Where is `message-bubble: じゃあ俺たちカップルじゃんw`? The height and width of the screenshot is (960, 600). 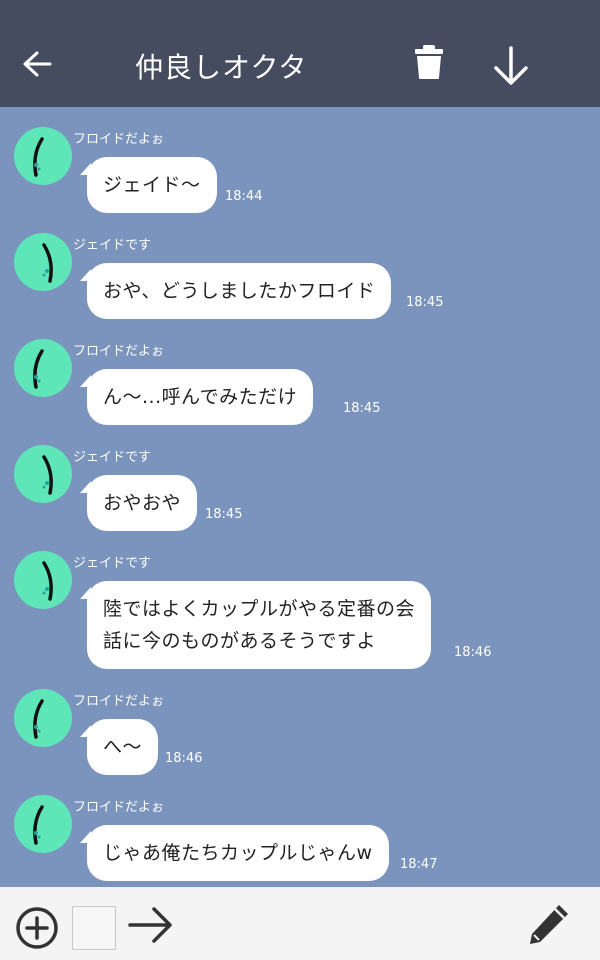 message-bubble: じゃあ俺たちカップルじゃんw is located at coordinates (238, 853).